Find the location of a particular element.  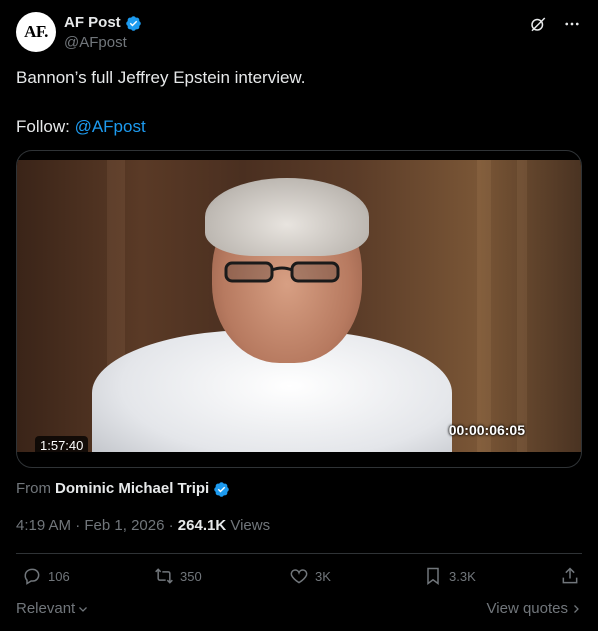

more-options-icon is located at coordinates (572, 24).